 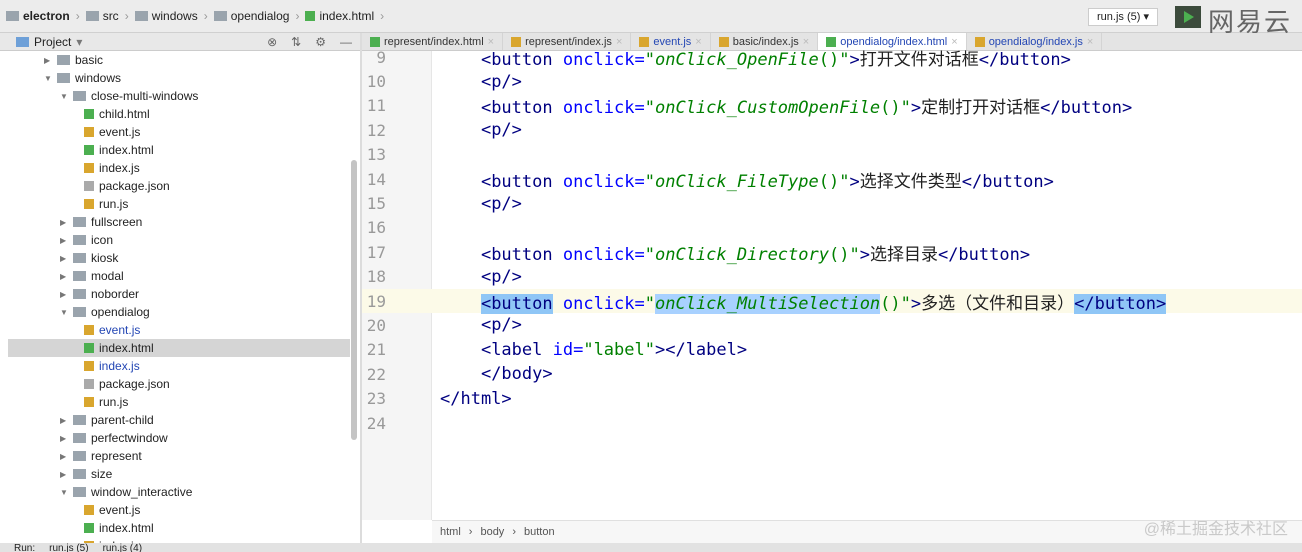 I want to click on run-tab: run.js (4), so click(x=122, y=547).